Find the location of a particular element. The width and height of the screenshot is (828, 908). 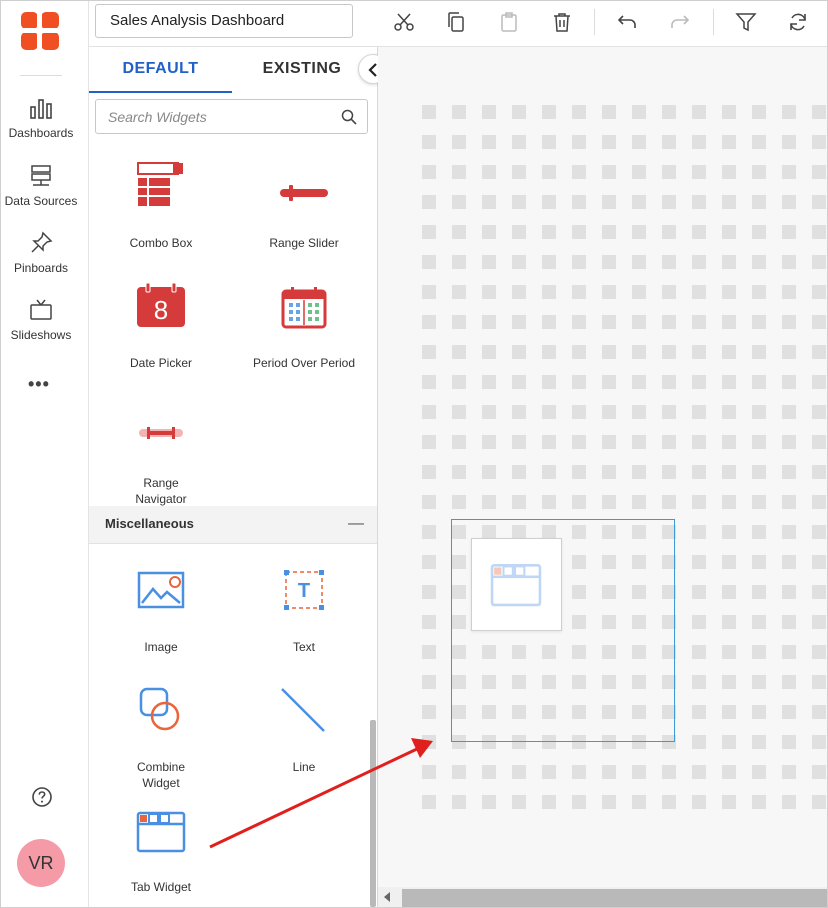

widget-image: Image is located at coordinates (161, 610).